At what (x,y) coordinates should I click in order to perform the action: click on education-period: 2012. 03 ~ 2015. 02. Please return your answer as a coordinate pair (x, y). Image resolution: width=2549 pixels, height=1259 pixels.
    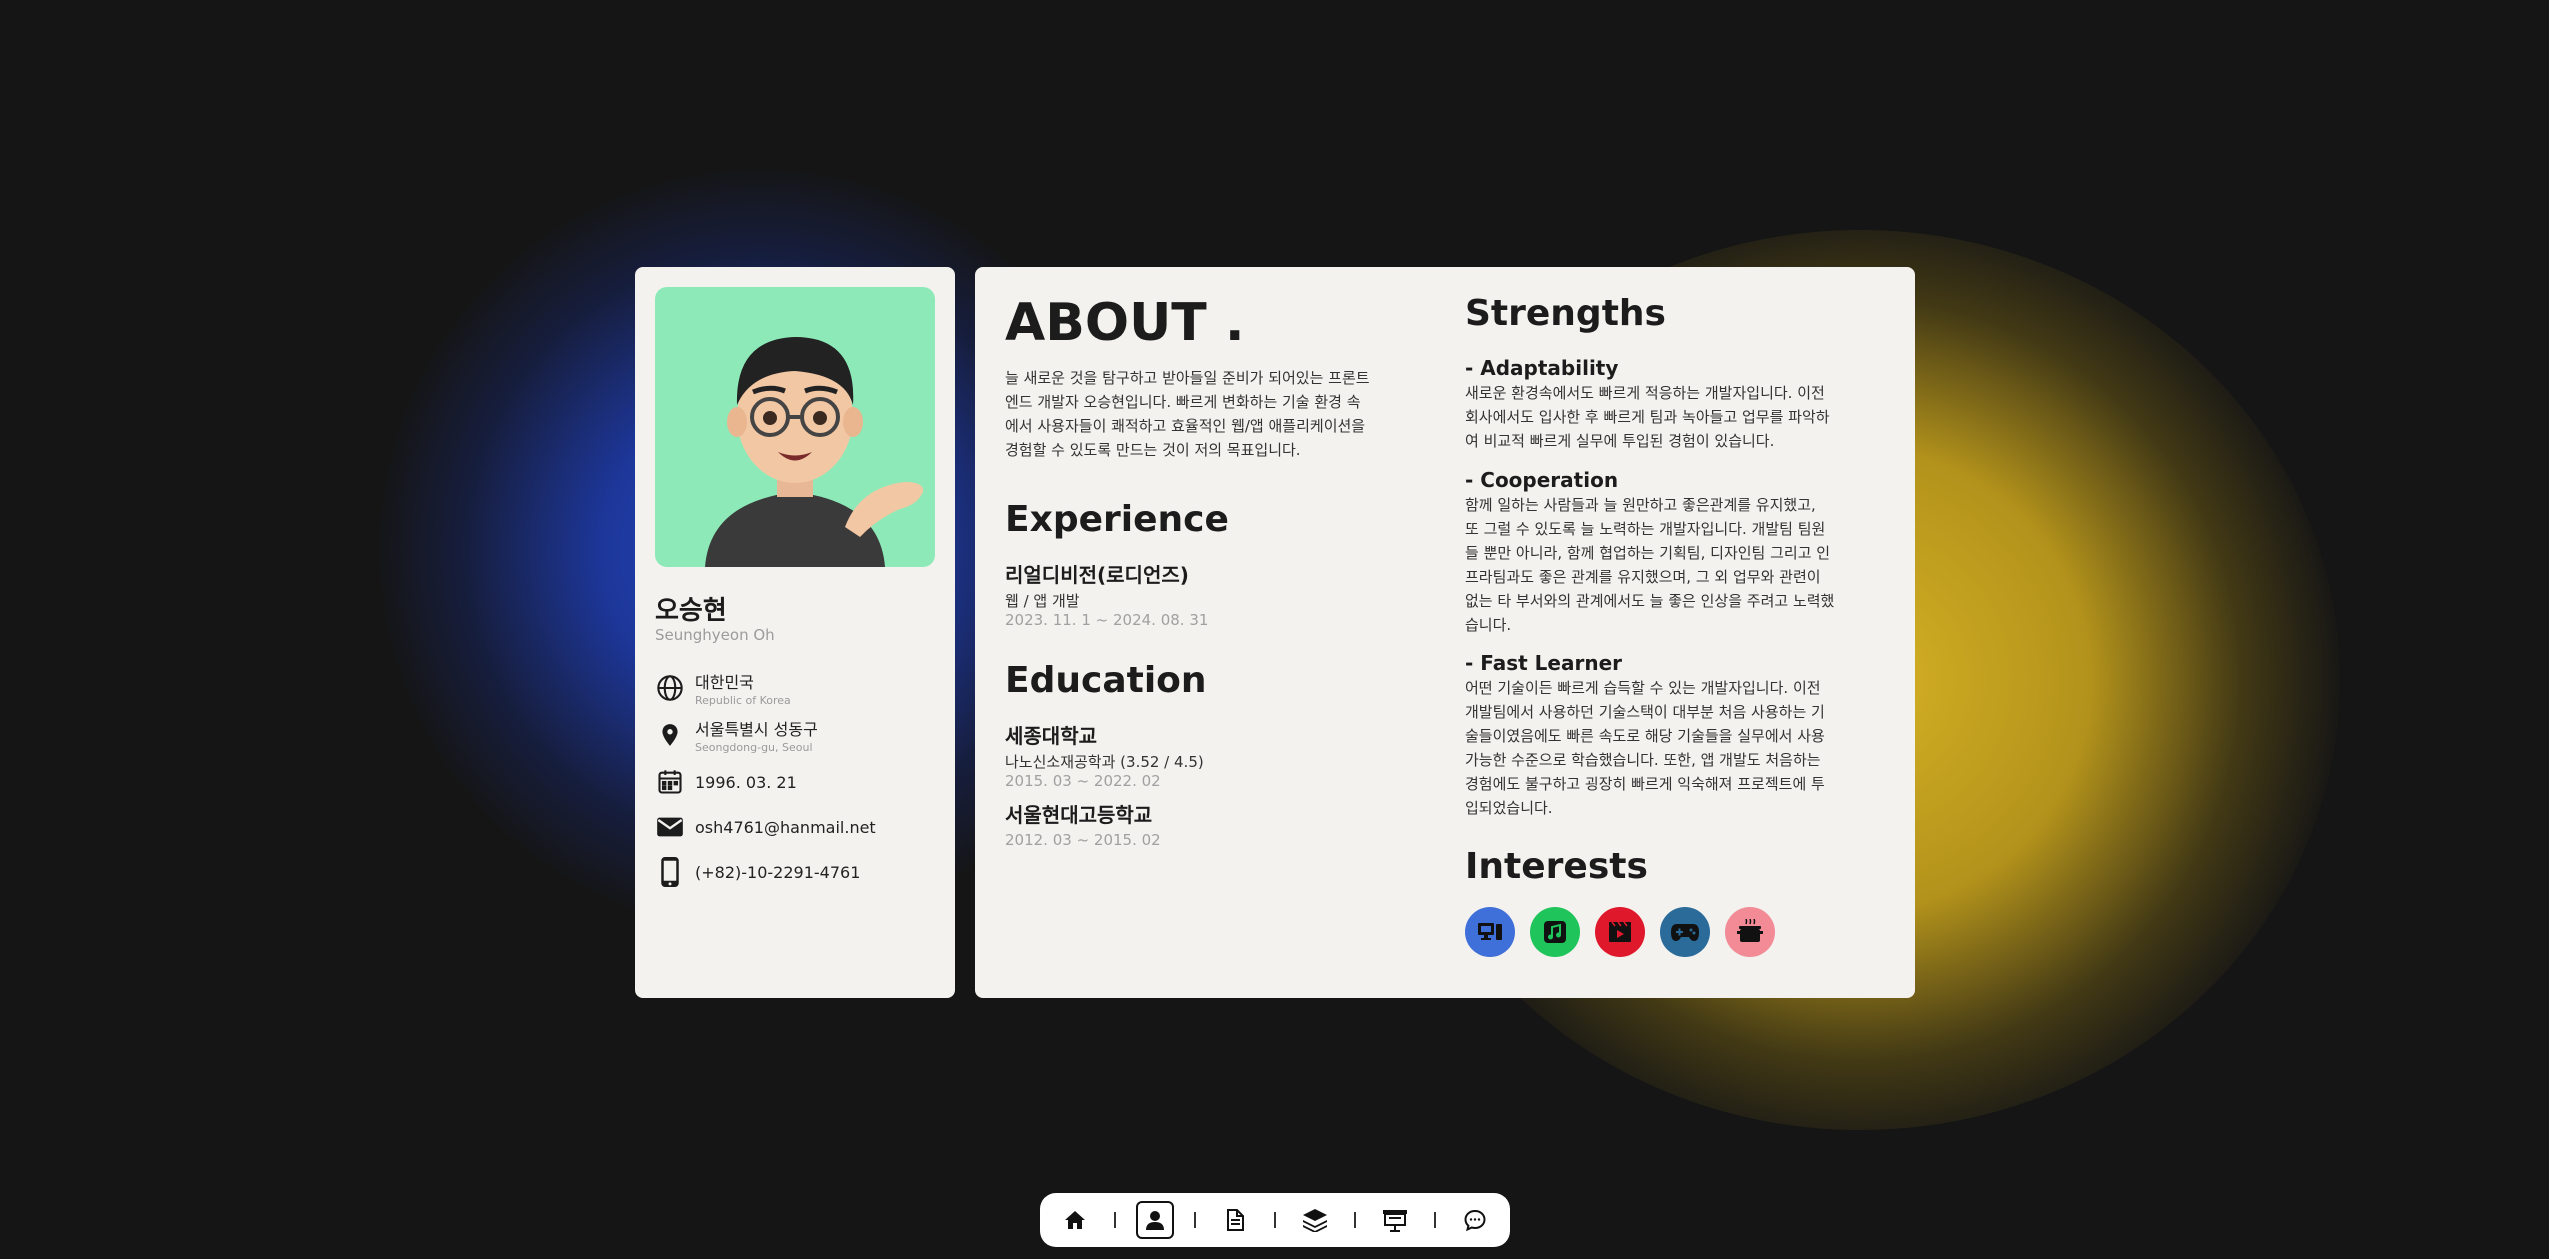
    Looking at the image, I should click on (1083, 840).